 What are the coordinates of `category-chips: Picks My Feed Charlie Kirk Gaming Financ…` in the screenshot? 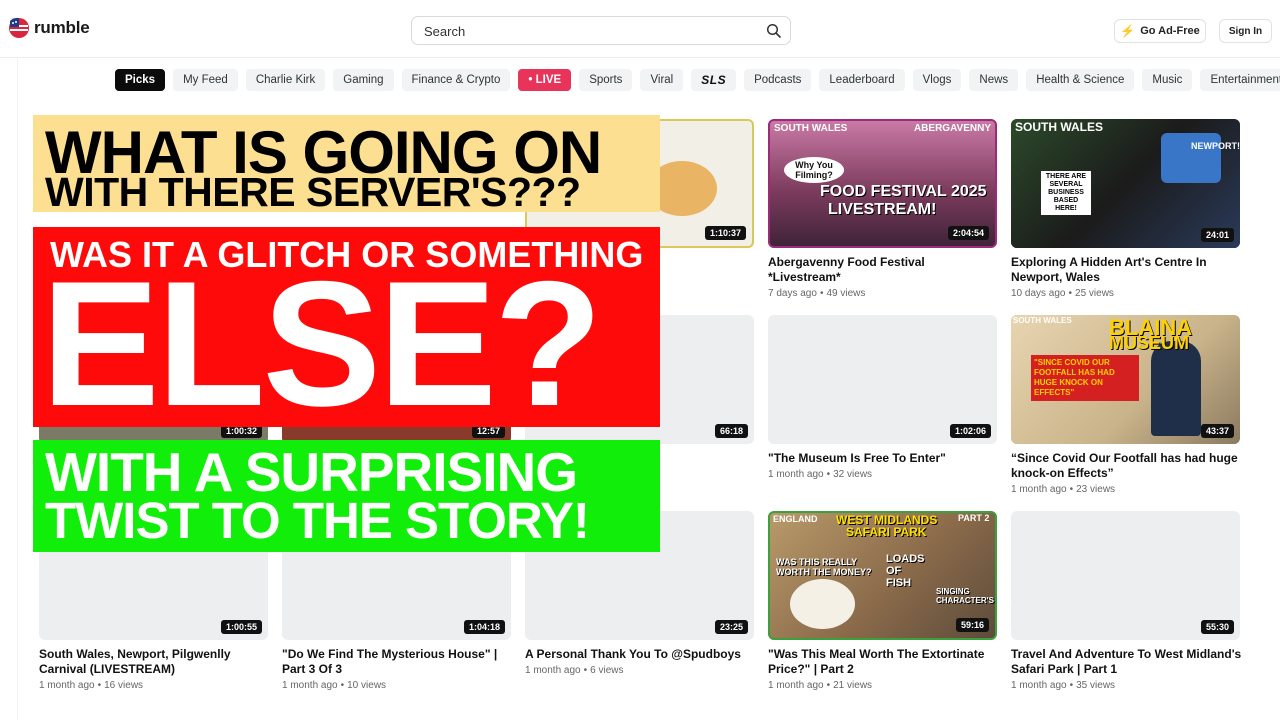 It's located at (697, 80).